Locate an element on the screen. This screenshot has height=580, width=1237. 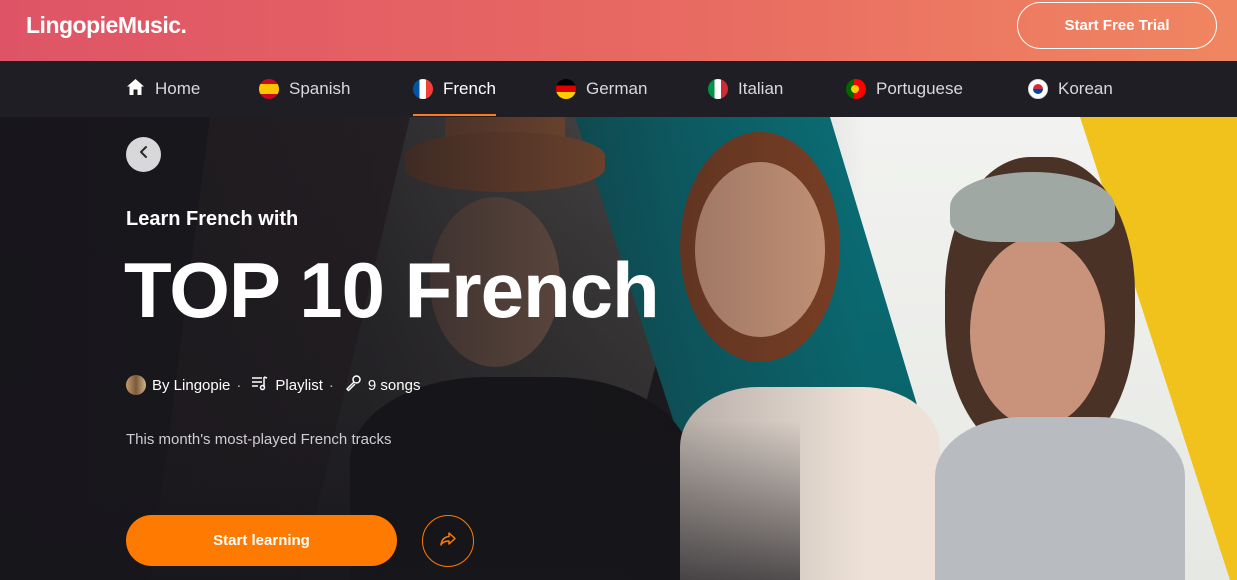
share-button is located at coordinates (448, 541).